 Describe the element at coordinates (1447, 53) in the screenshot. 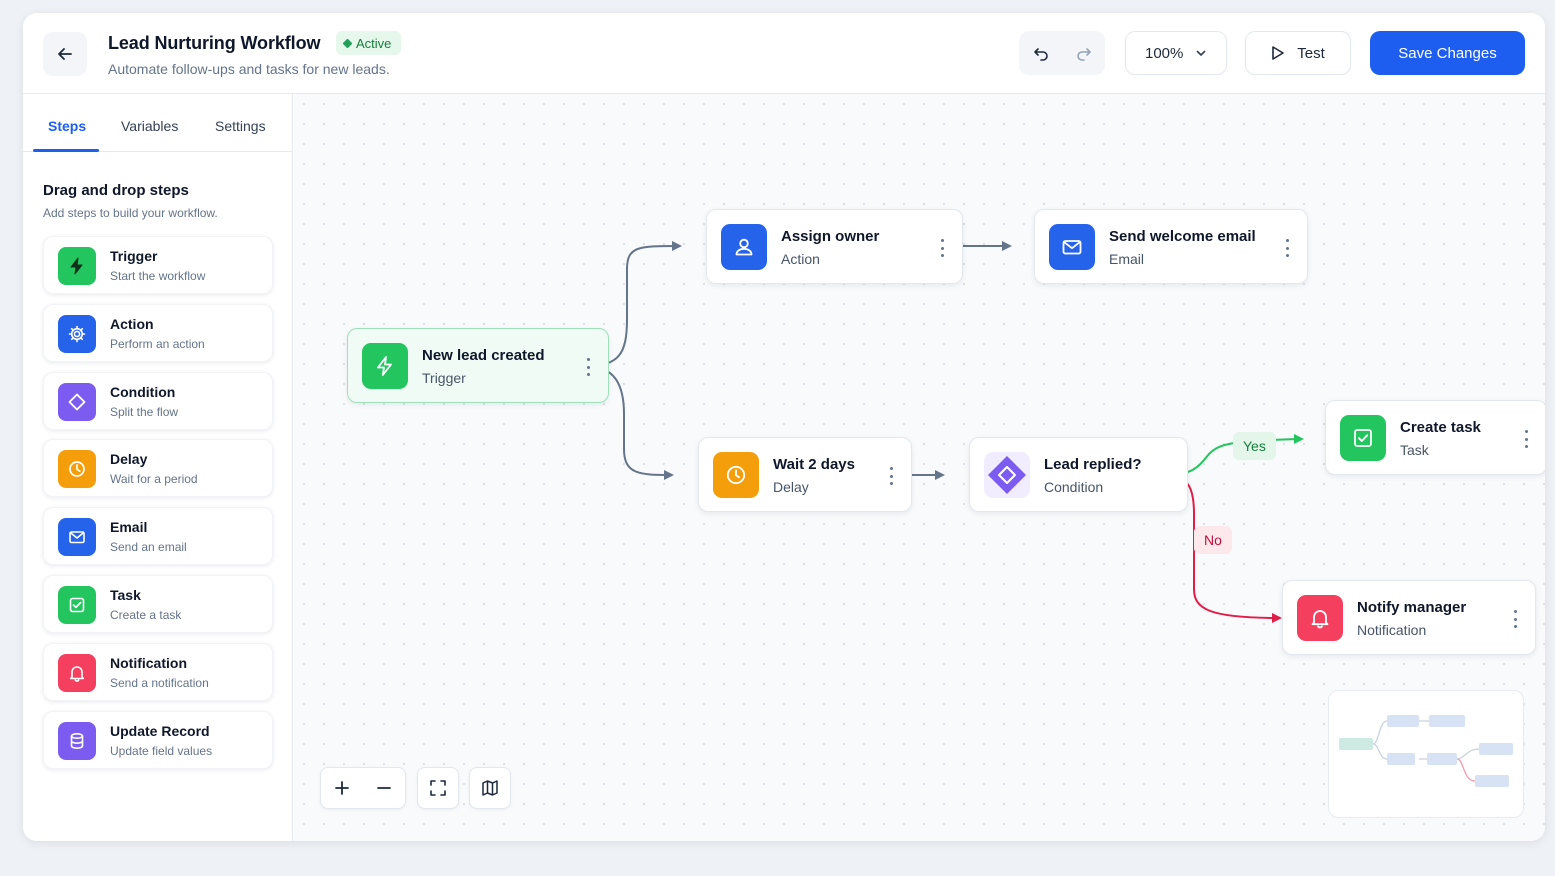

I see `save-changes-button: Save Changes` at that location.